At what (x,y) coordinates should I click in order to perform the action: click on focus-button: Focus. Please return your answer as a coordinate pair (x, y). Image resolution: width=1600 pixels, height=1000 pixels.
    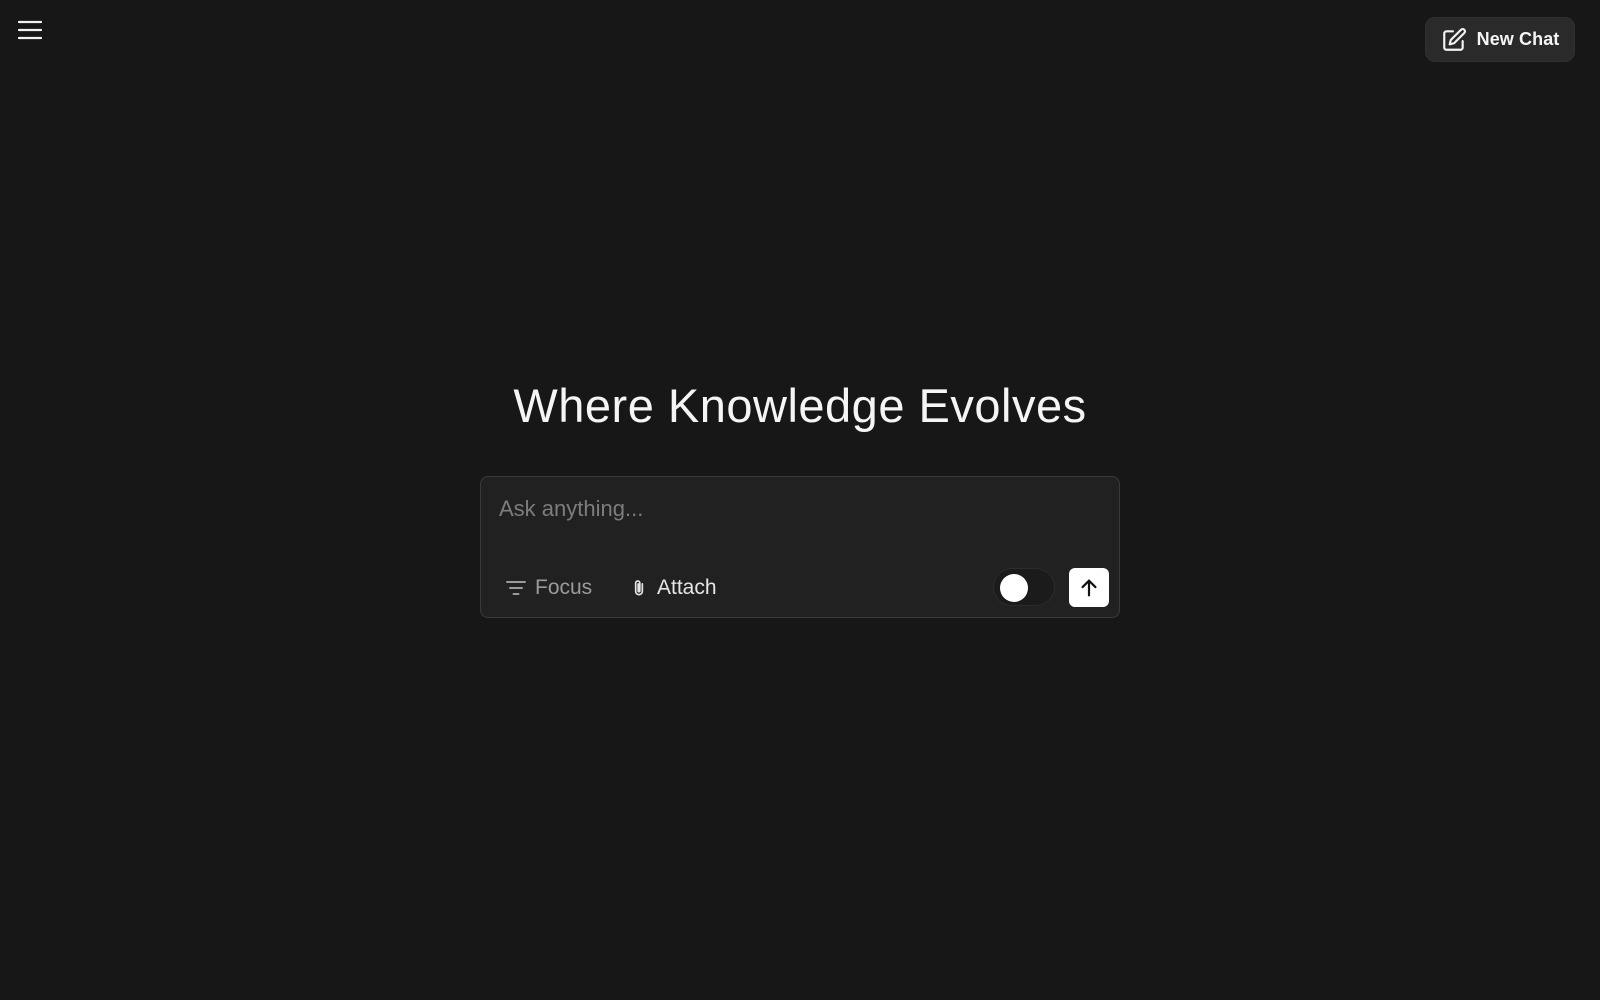
    Looking at the image, I should click on (548, 588).